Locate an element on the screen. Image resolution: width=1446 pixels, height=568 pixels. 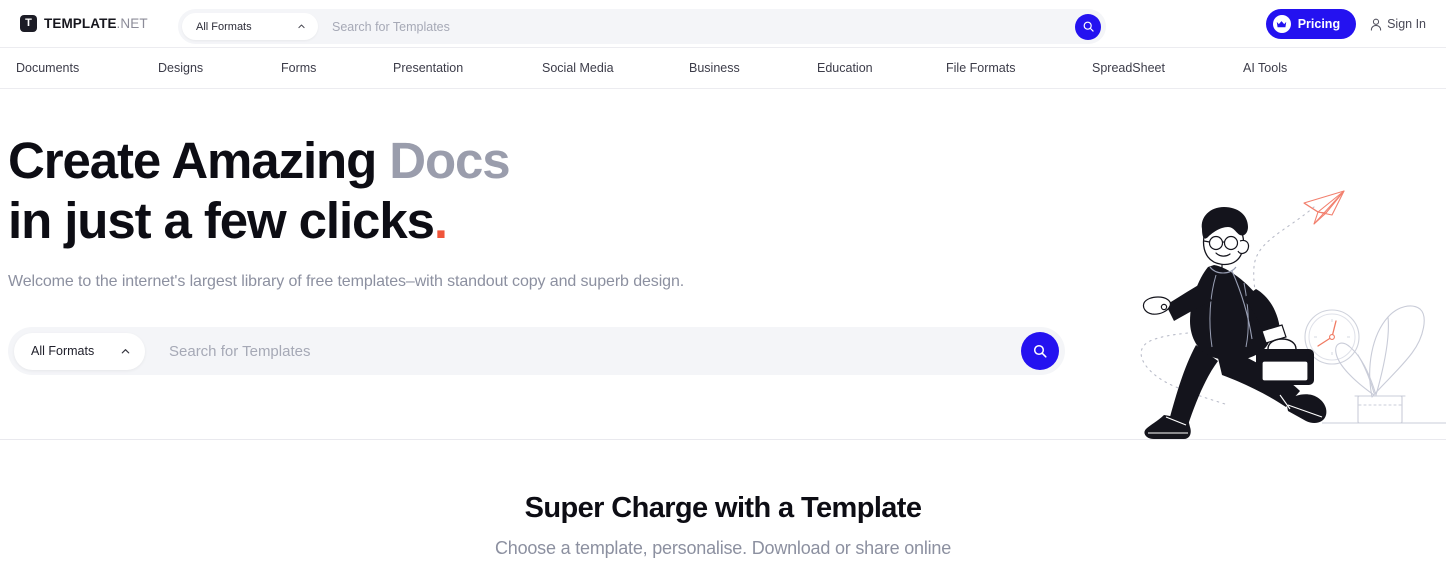
nav-item-spreadsheet: SpreadSheet is located at coordinates (1128, 68).